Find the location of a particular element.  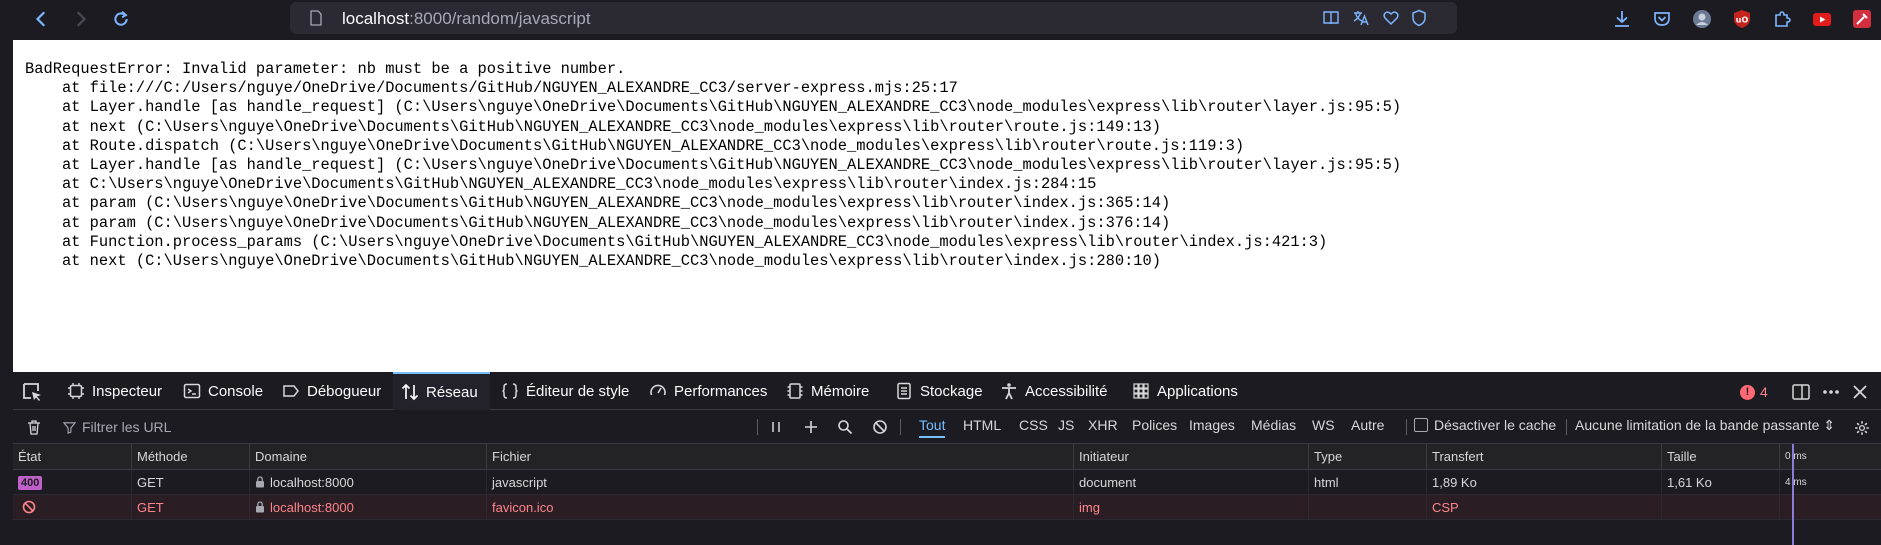

filter-ws: WS is located at coordinates (1323, 425).